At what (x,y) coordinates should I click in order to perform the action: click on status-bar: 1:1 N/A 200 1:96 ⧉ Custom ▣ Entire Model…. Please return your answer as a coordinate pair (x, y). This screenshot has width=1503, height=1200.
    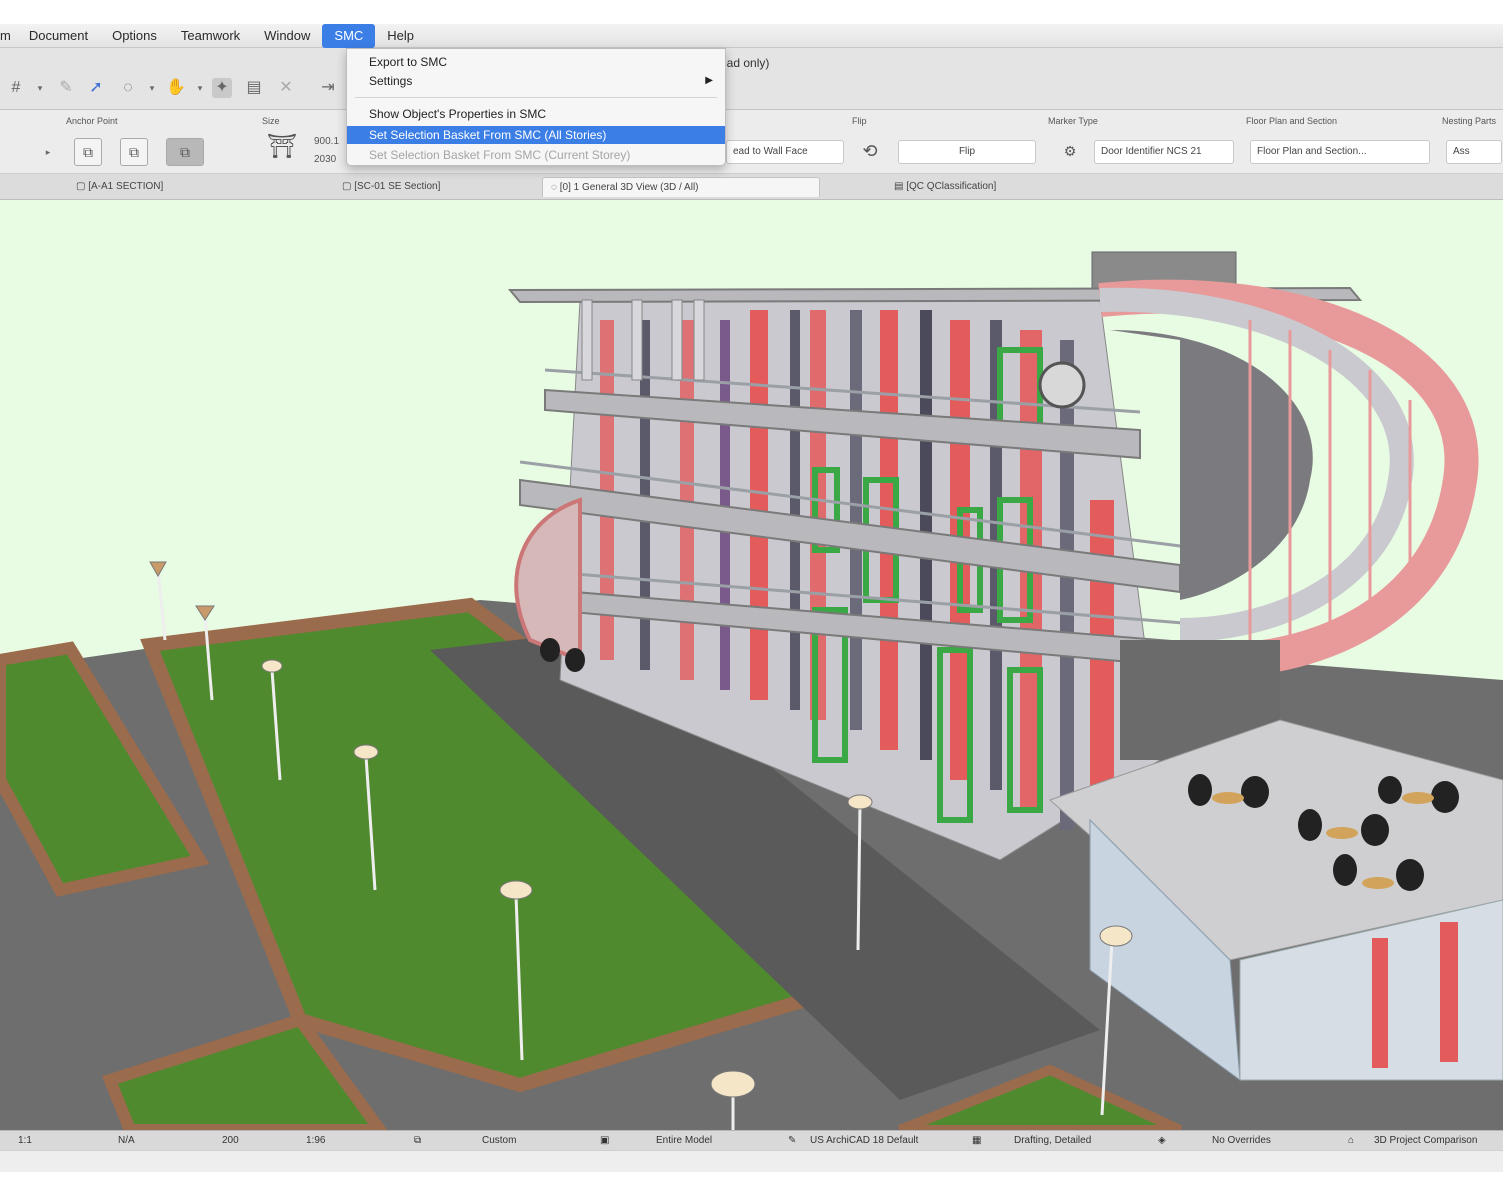
    Looking at the image, I should click on (751, 1140).